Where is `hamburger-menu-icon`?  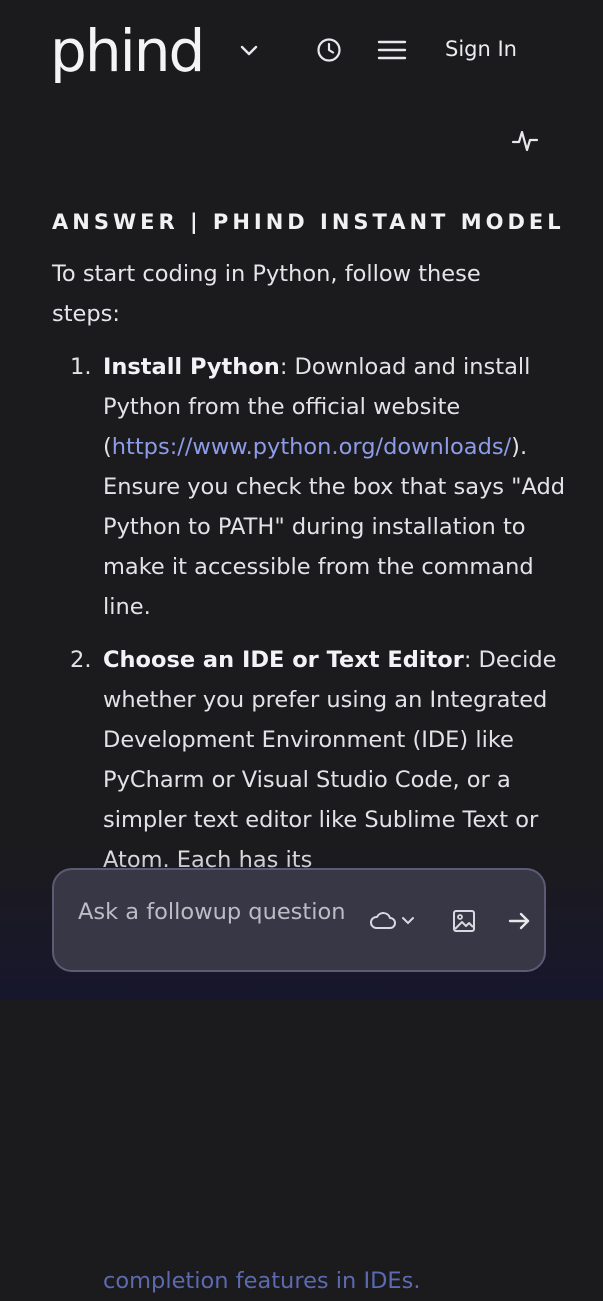 hamburger-menu-icon is located at coordinates (392, 50).